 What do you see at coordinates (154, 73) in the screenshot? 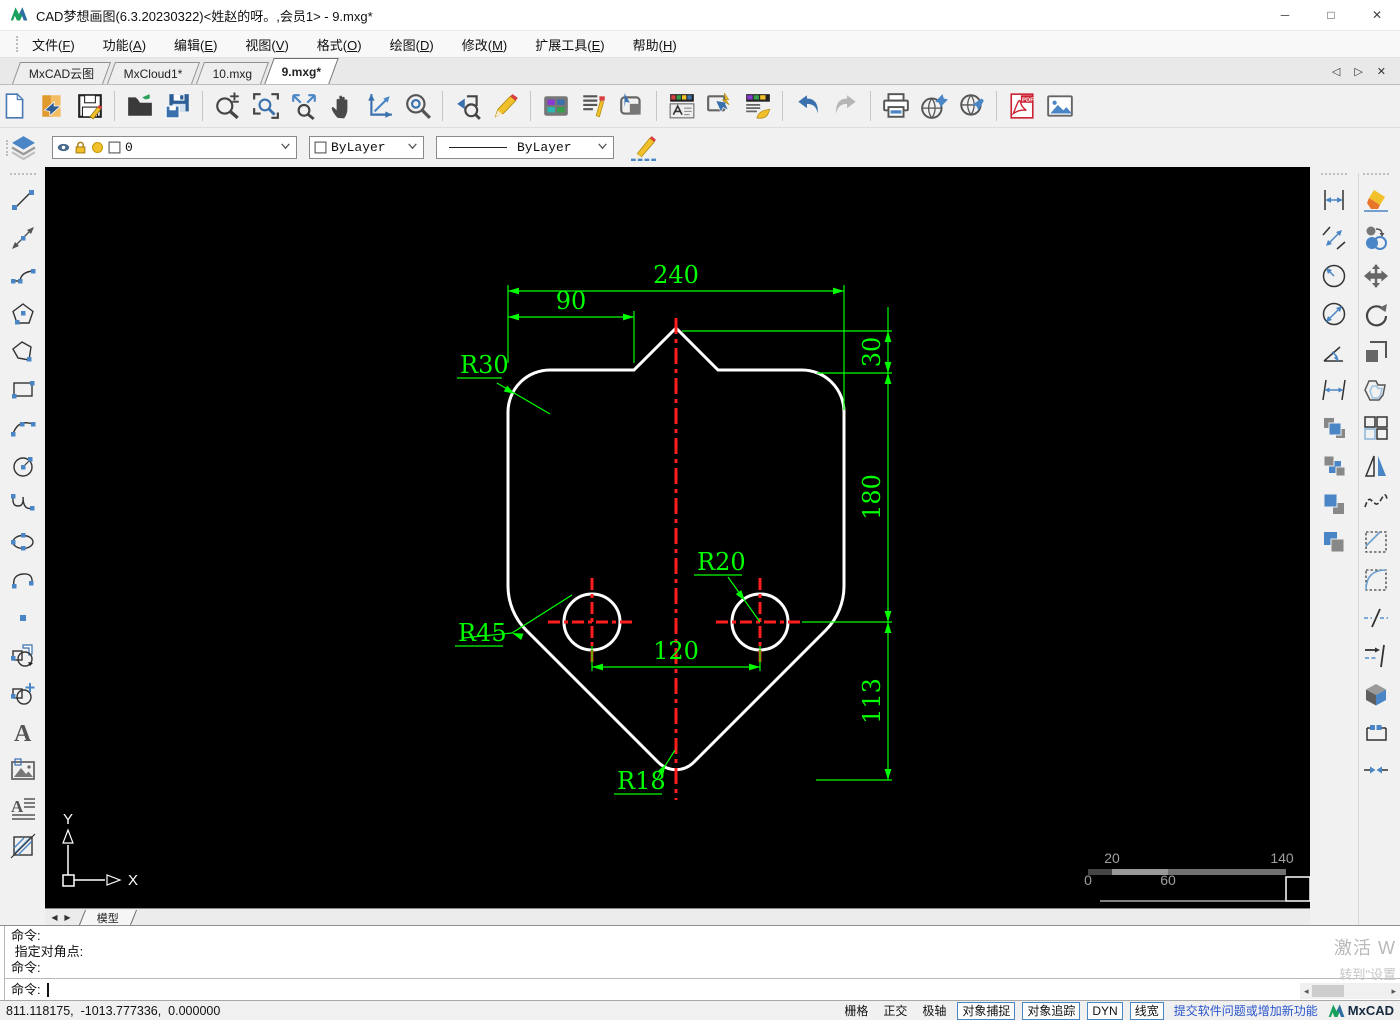
I see `document-tab-MxCloud1: MxCloud1*` at bounding box center [154, 73].